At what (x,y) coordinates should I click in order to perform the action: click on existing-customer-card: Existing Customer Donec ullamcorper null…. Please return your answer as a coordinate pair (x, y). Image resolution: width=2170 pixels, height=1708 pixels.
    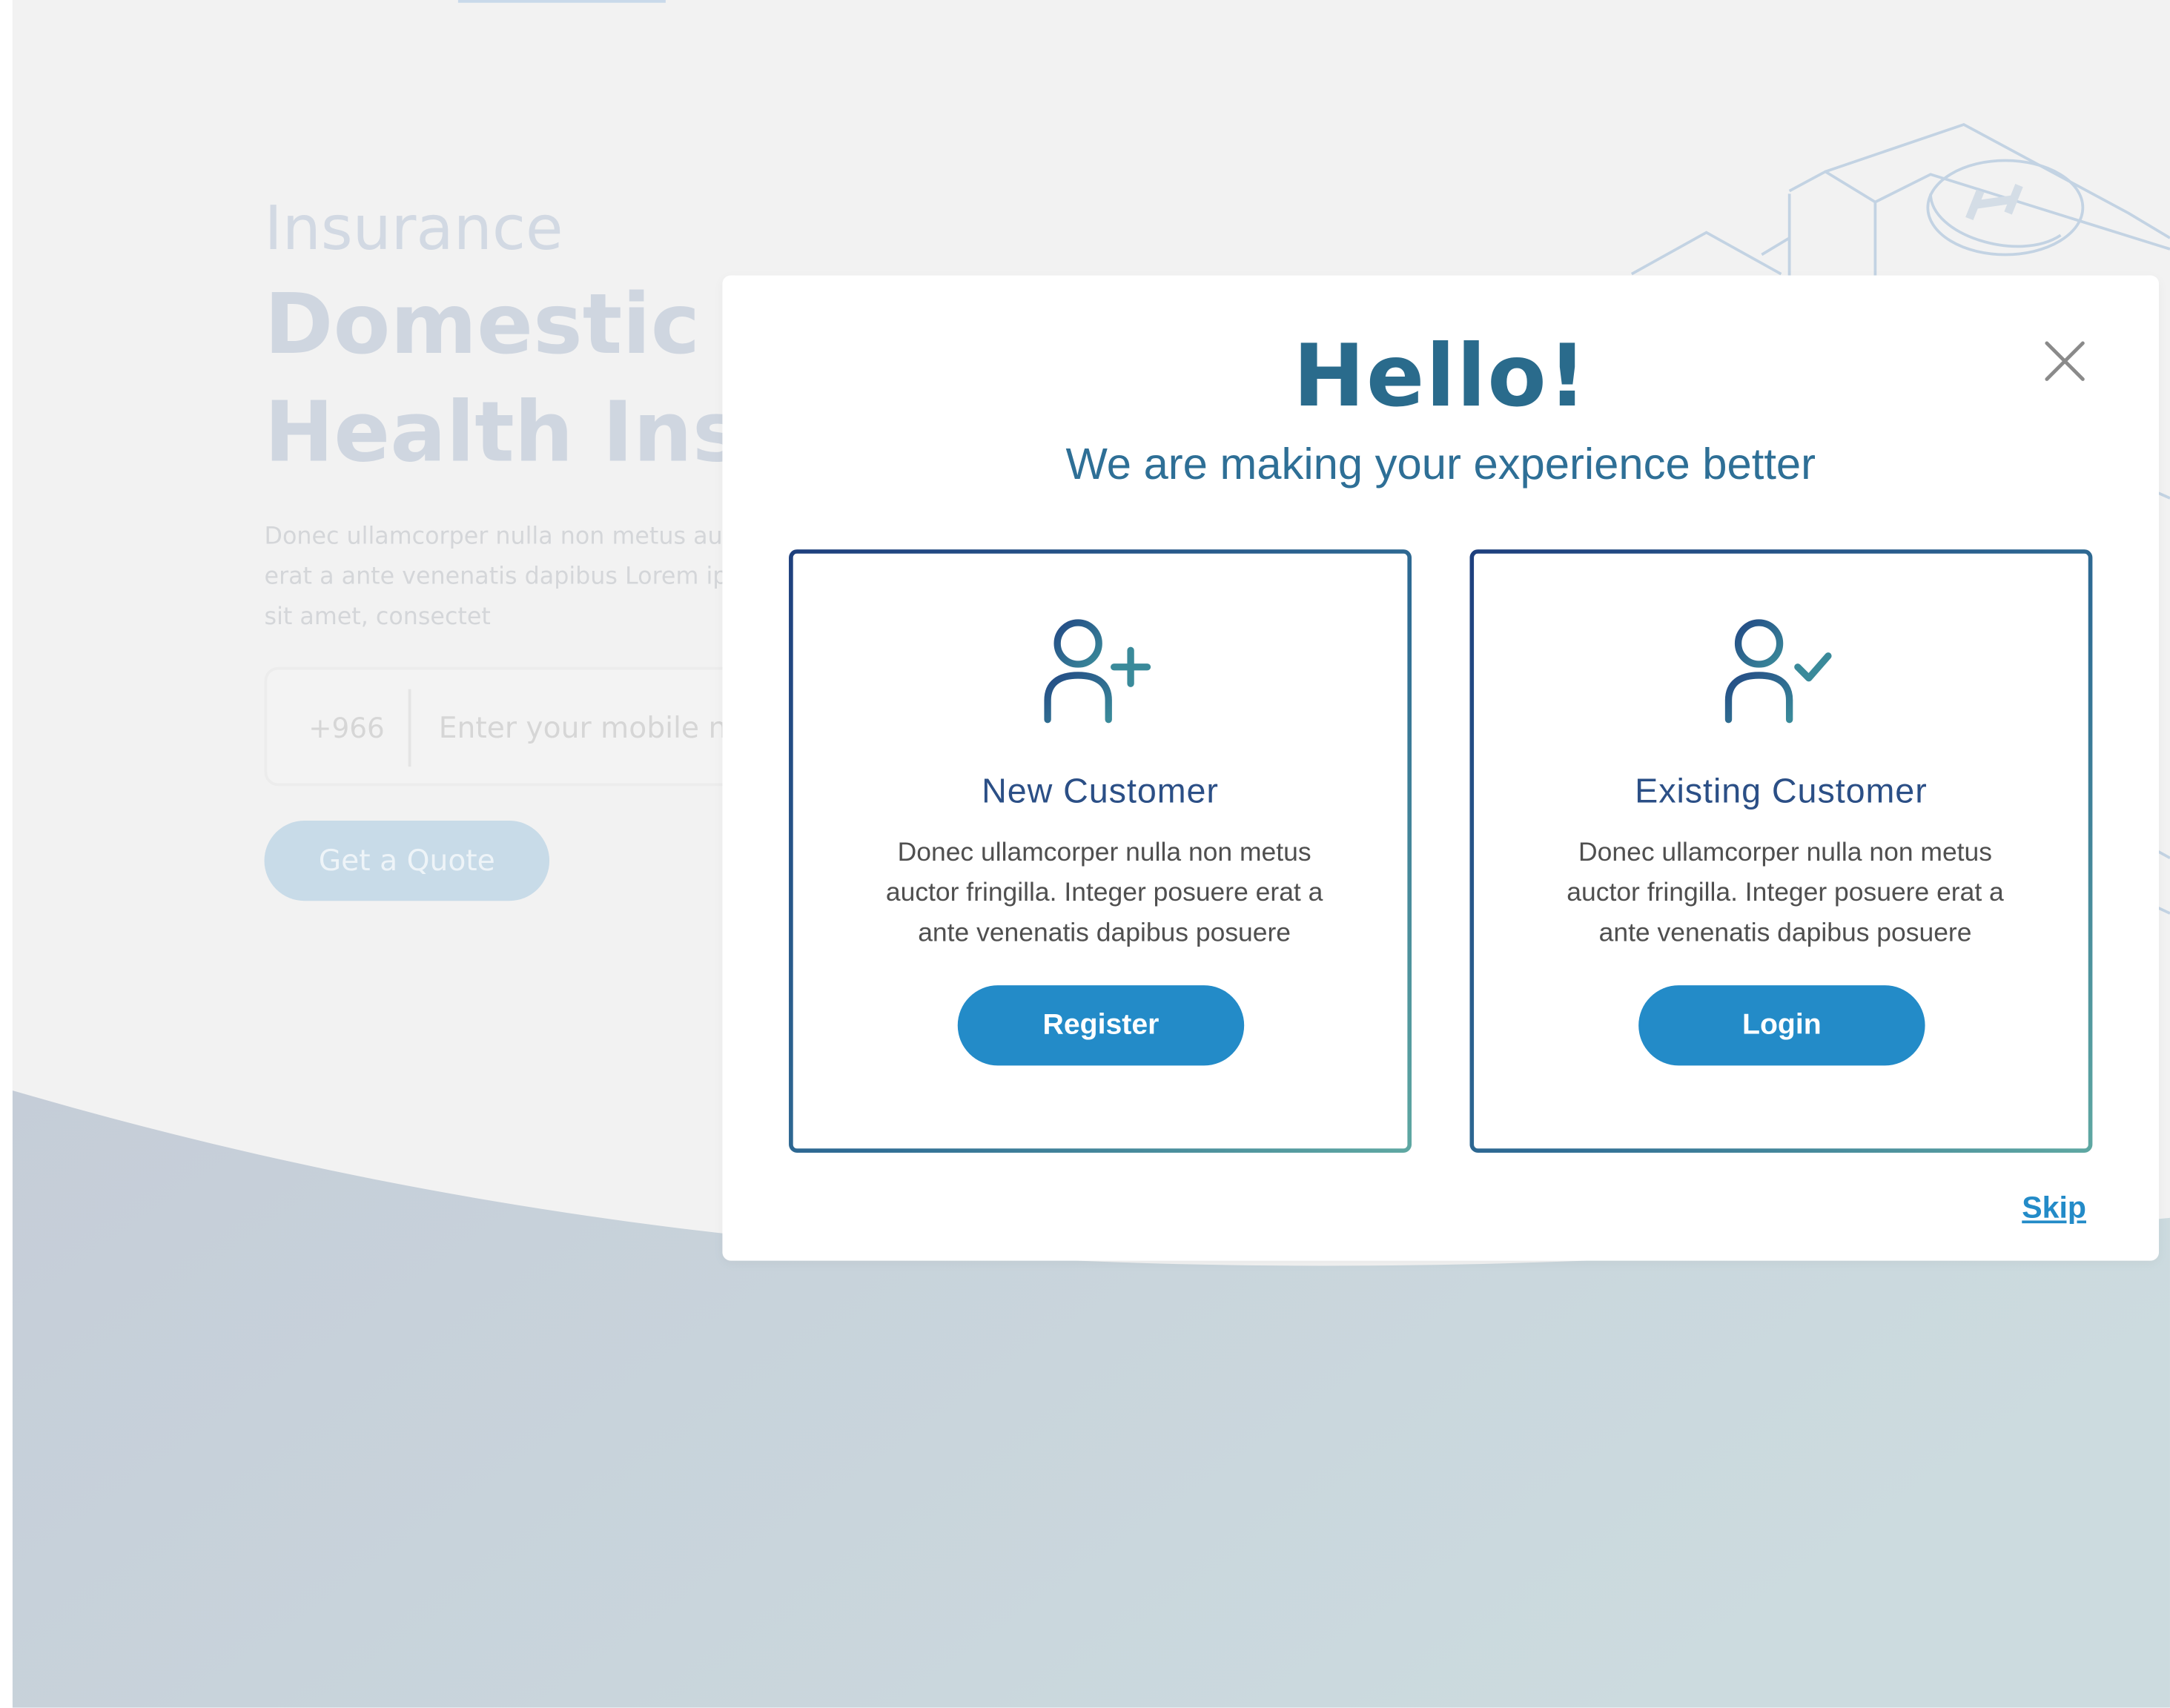
    Looking at the image, I should click on (1780, 851).